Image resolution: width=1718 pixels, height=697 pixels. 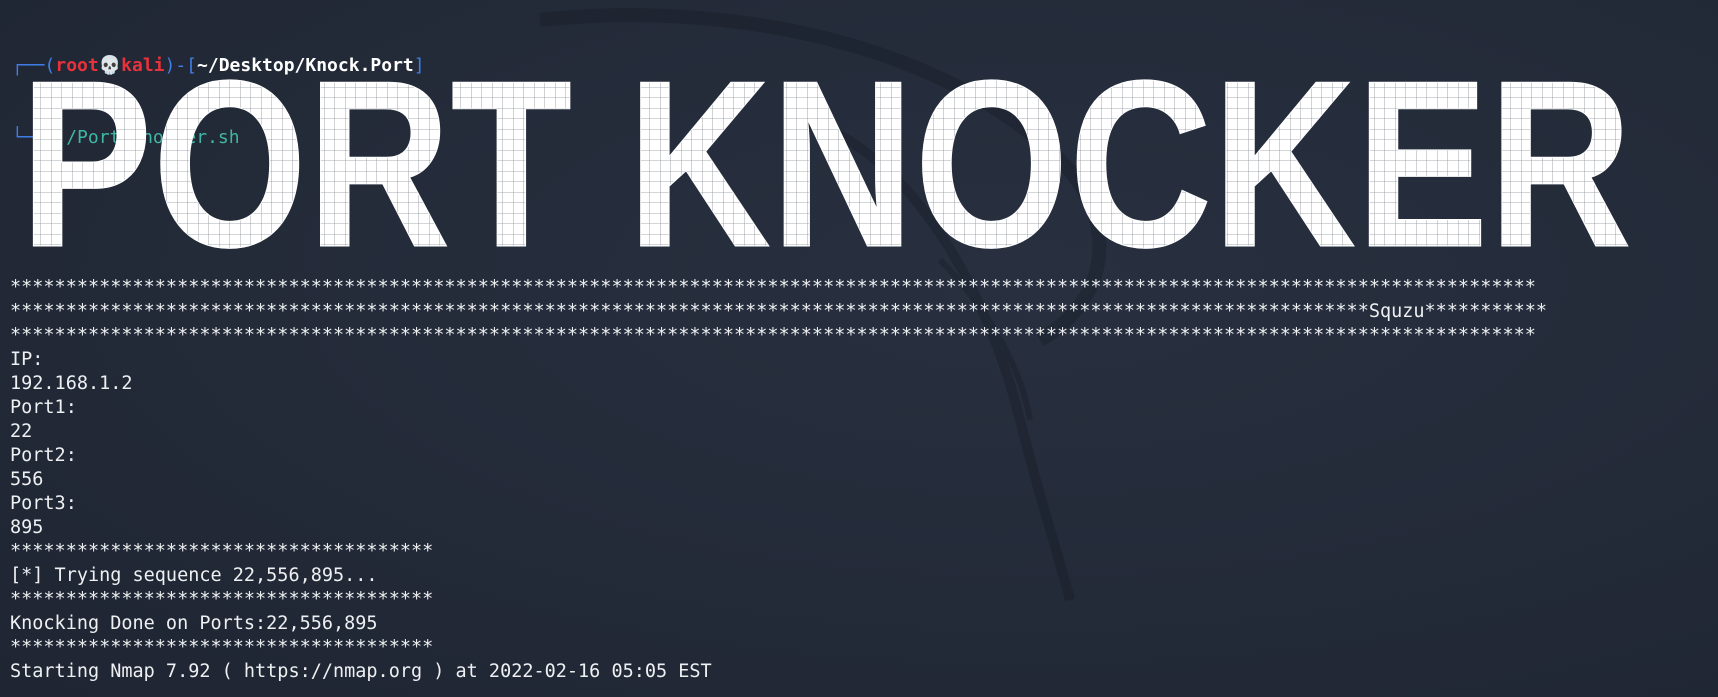 What do you see at coordinates (71, 383) in the screenshot?
I see `output-line: 192.168.1.2` at bounding box center [71, 383].